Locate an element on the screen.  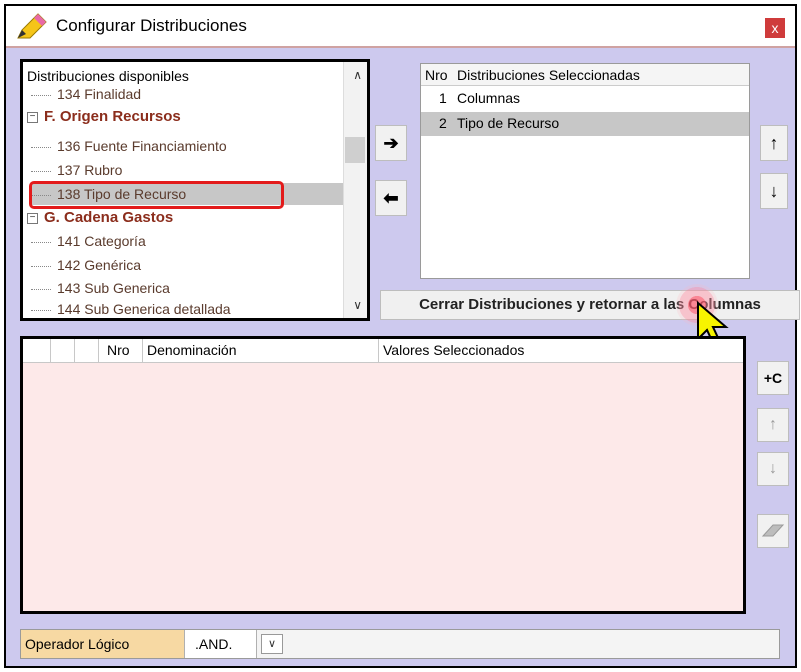
grid-col-nro: Nro is located at coordinates (121, 351).